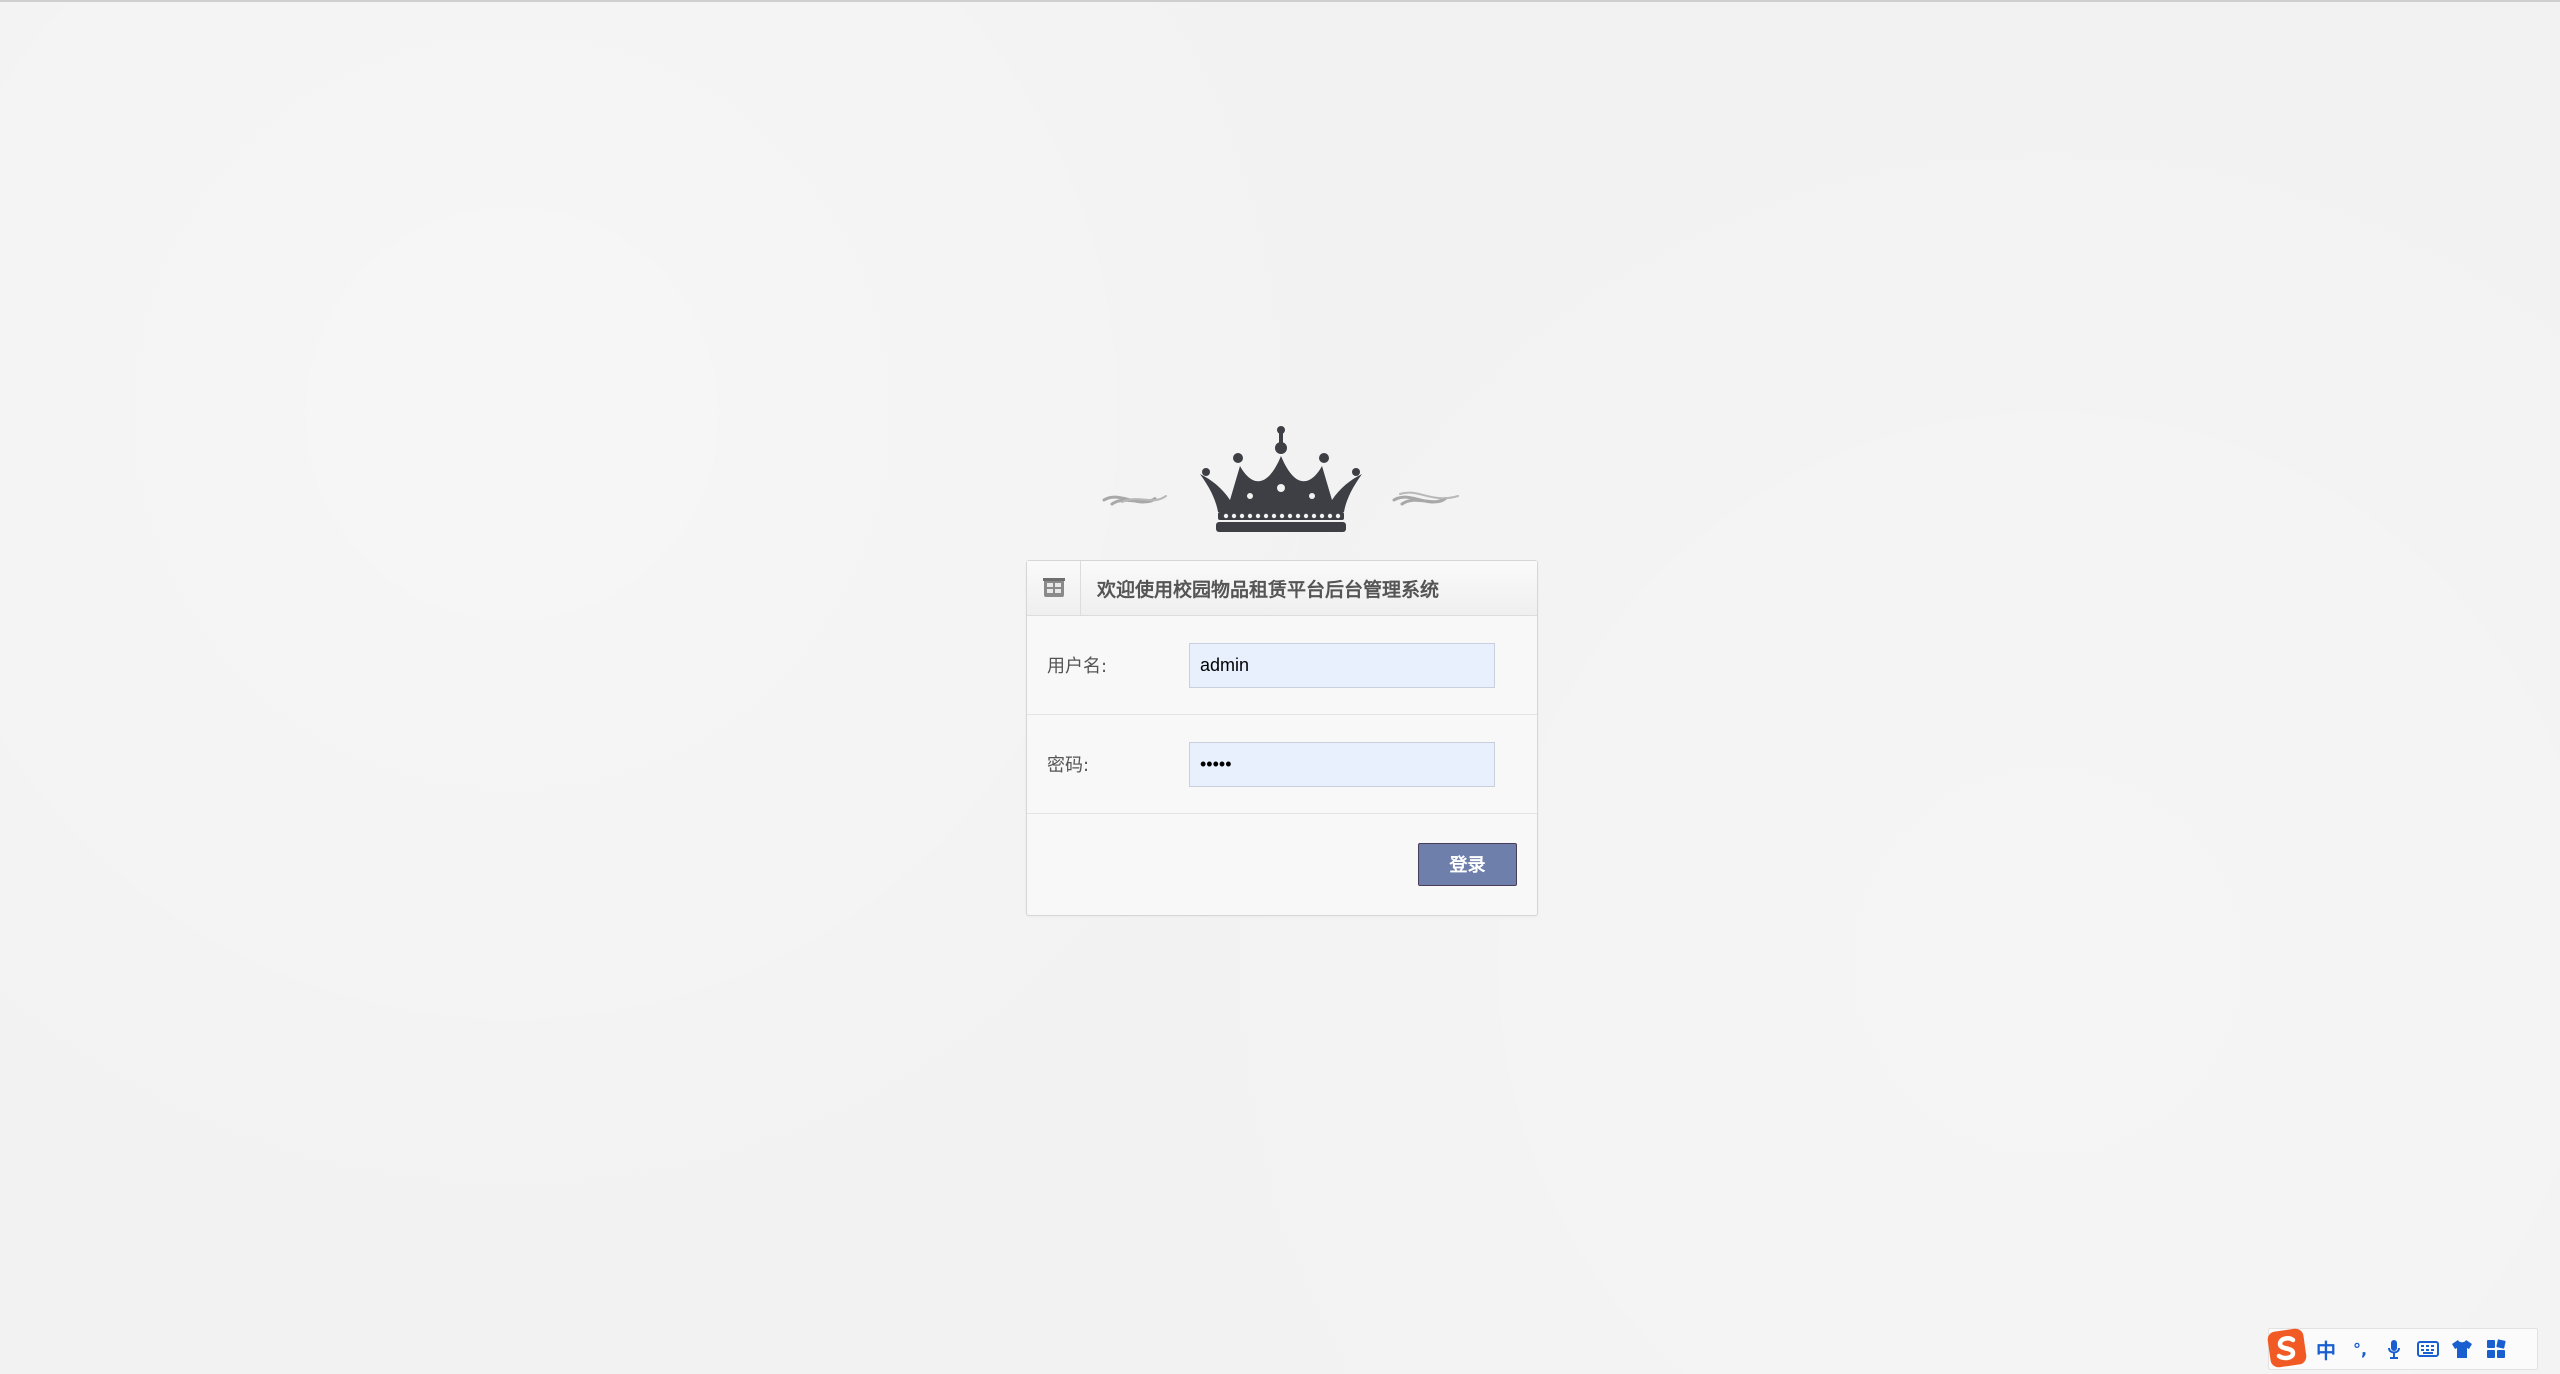  Describe the element at coordinates (2394, 1349) in the screenshot. I see `microphone-icon` at that location.